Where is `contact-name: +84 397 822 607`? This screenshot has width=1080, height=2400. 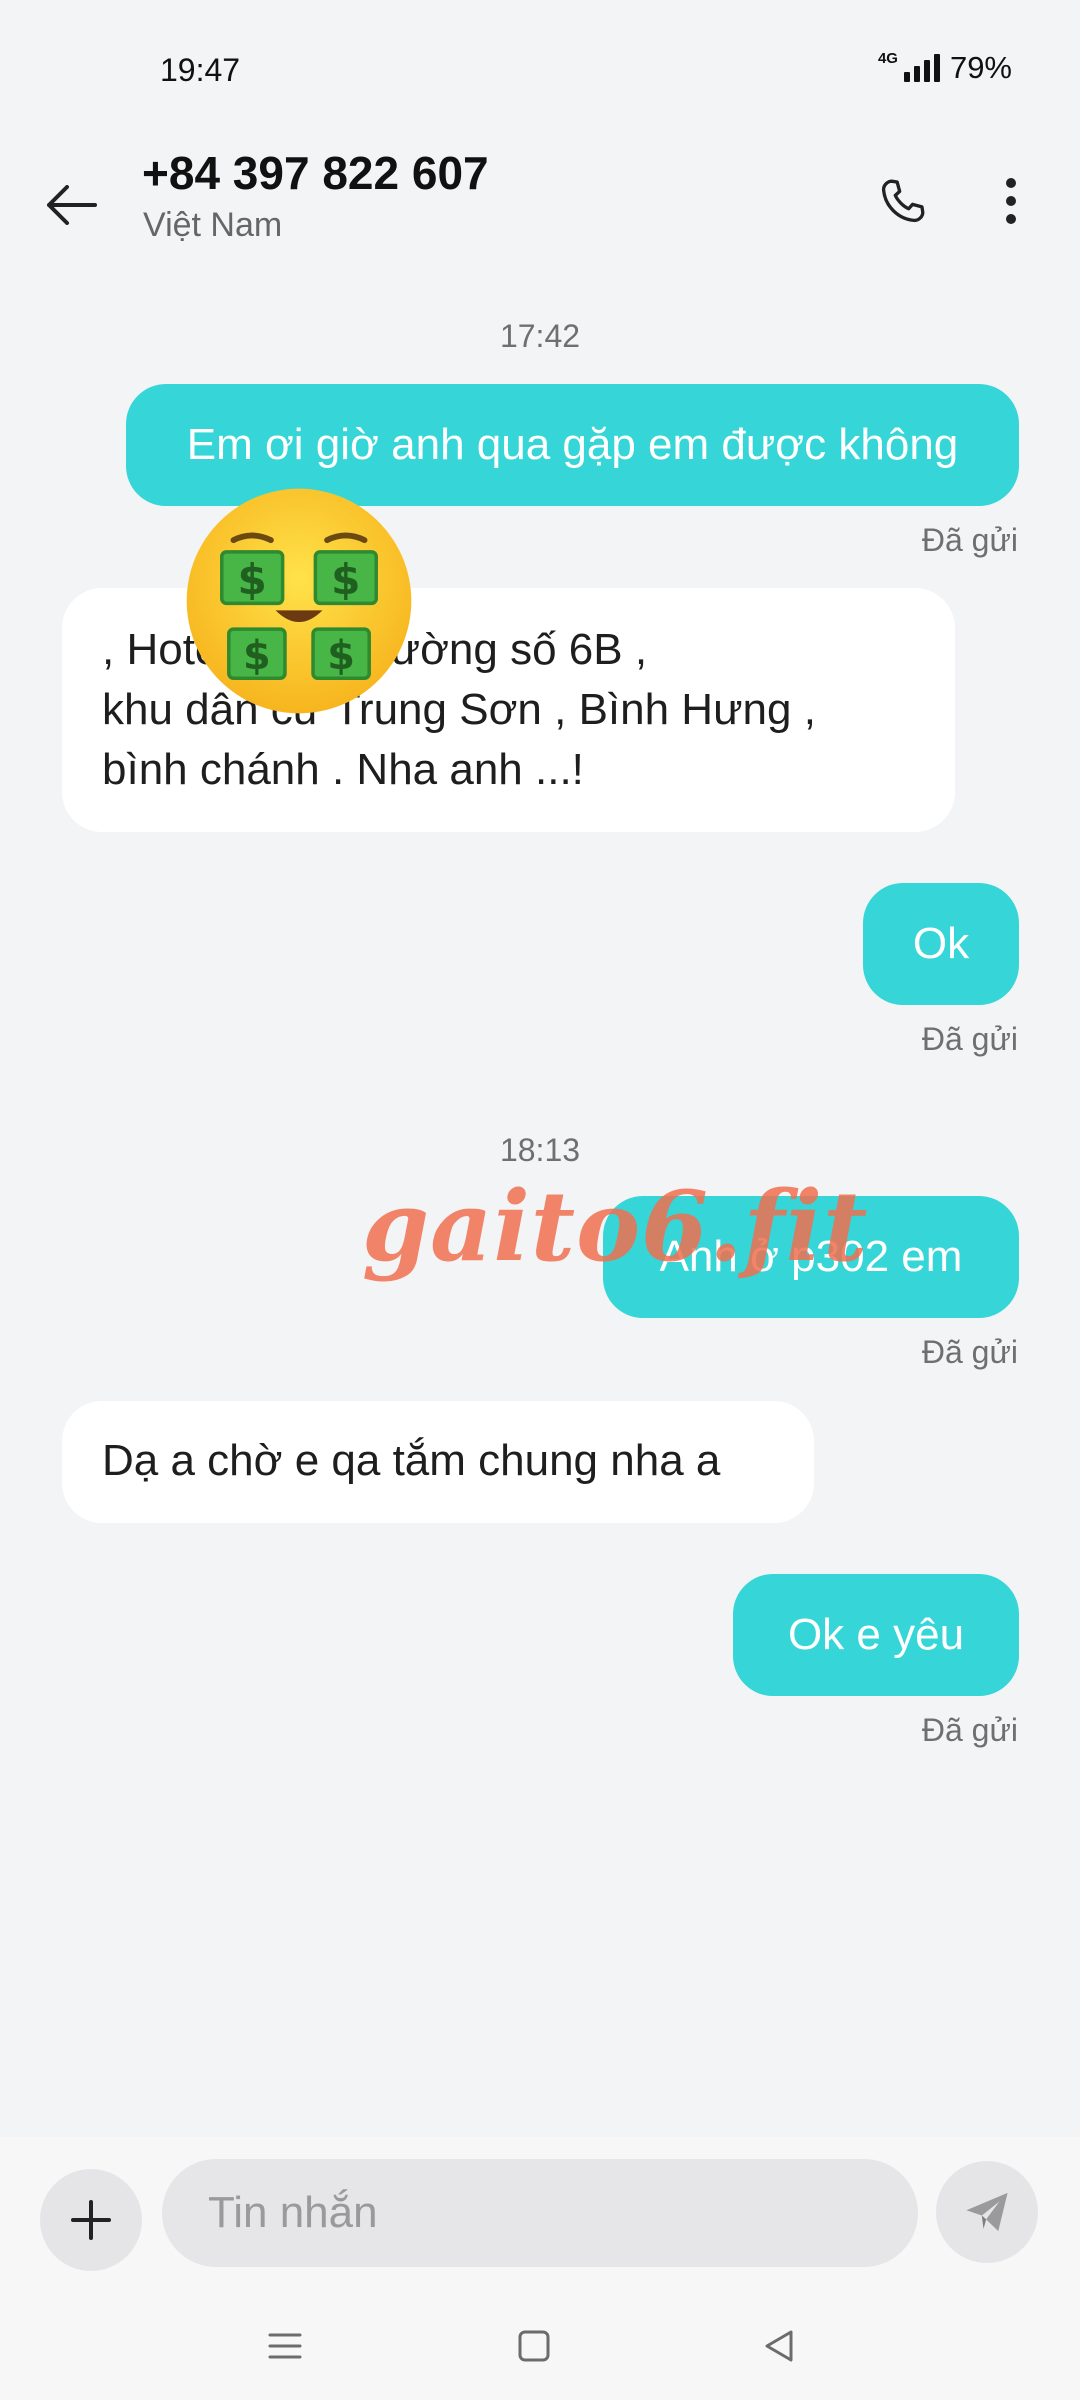 contact-name: +84 397 822 607 is located at coordinates (315, 173).